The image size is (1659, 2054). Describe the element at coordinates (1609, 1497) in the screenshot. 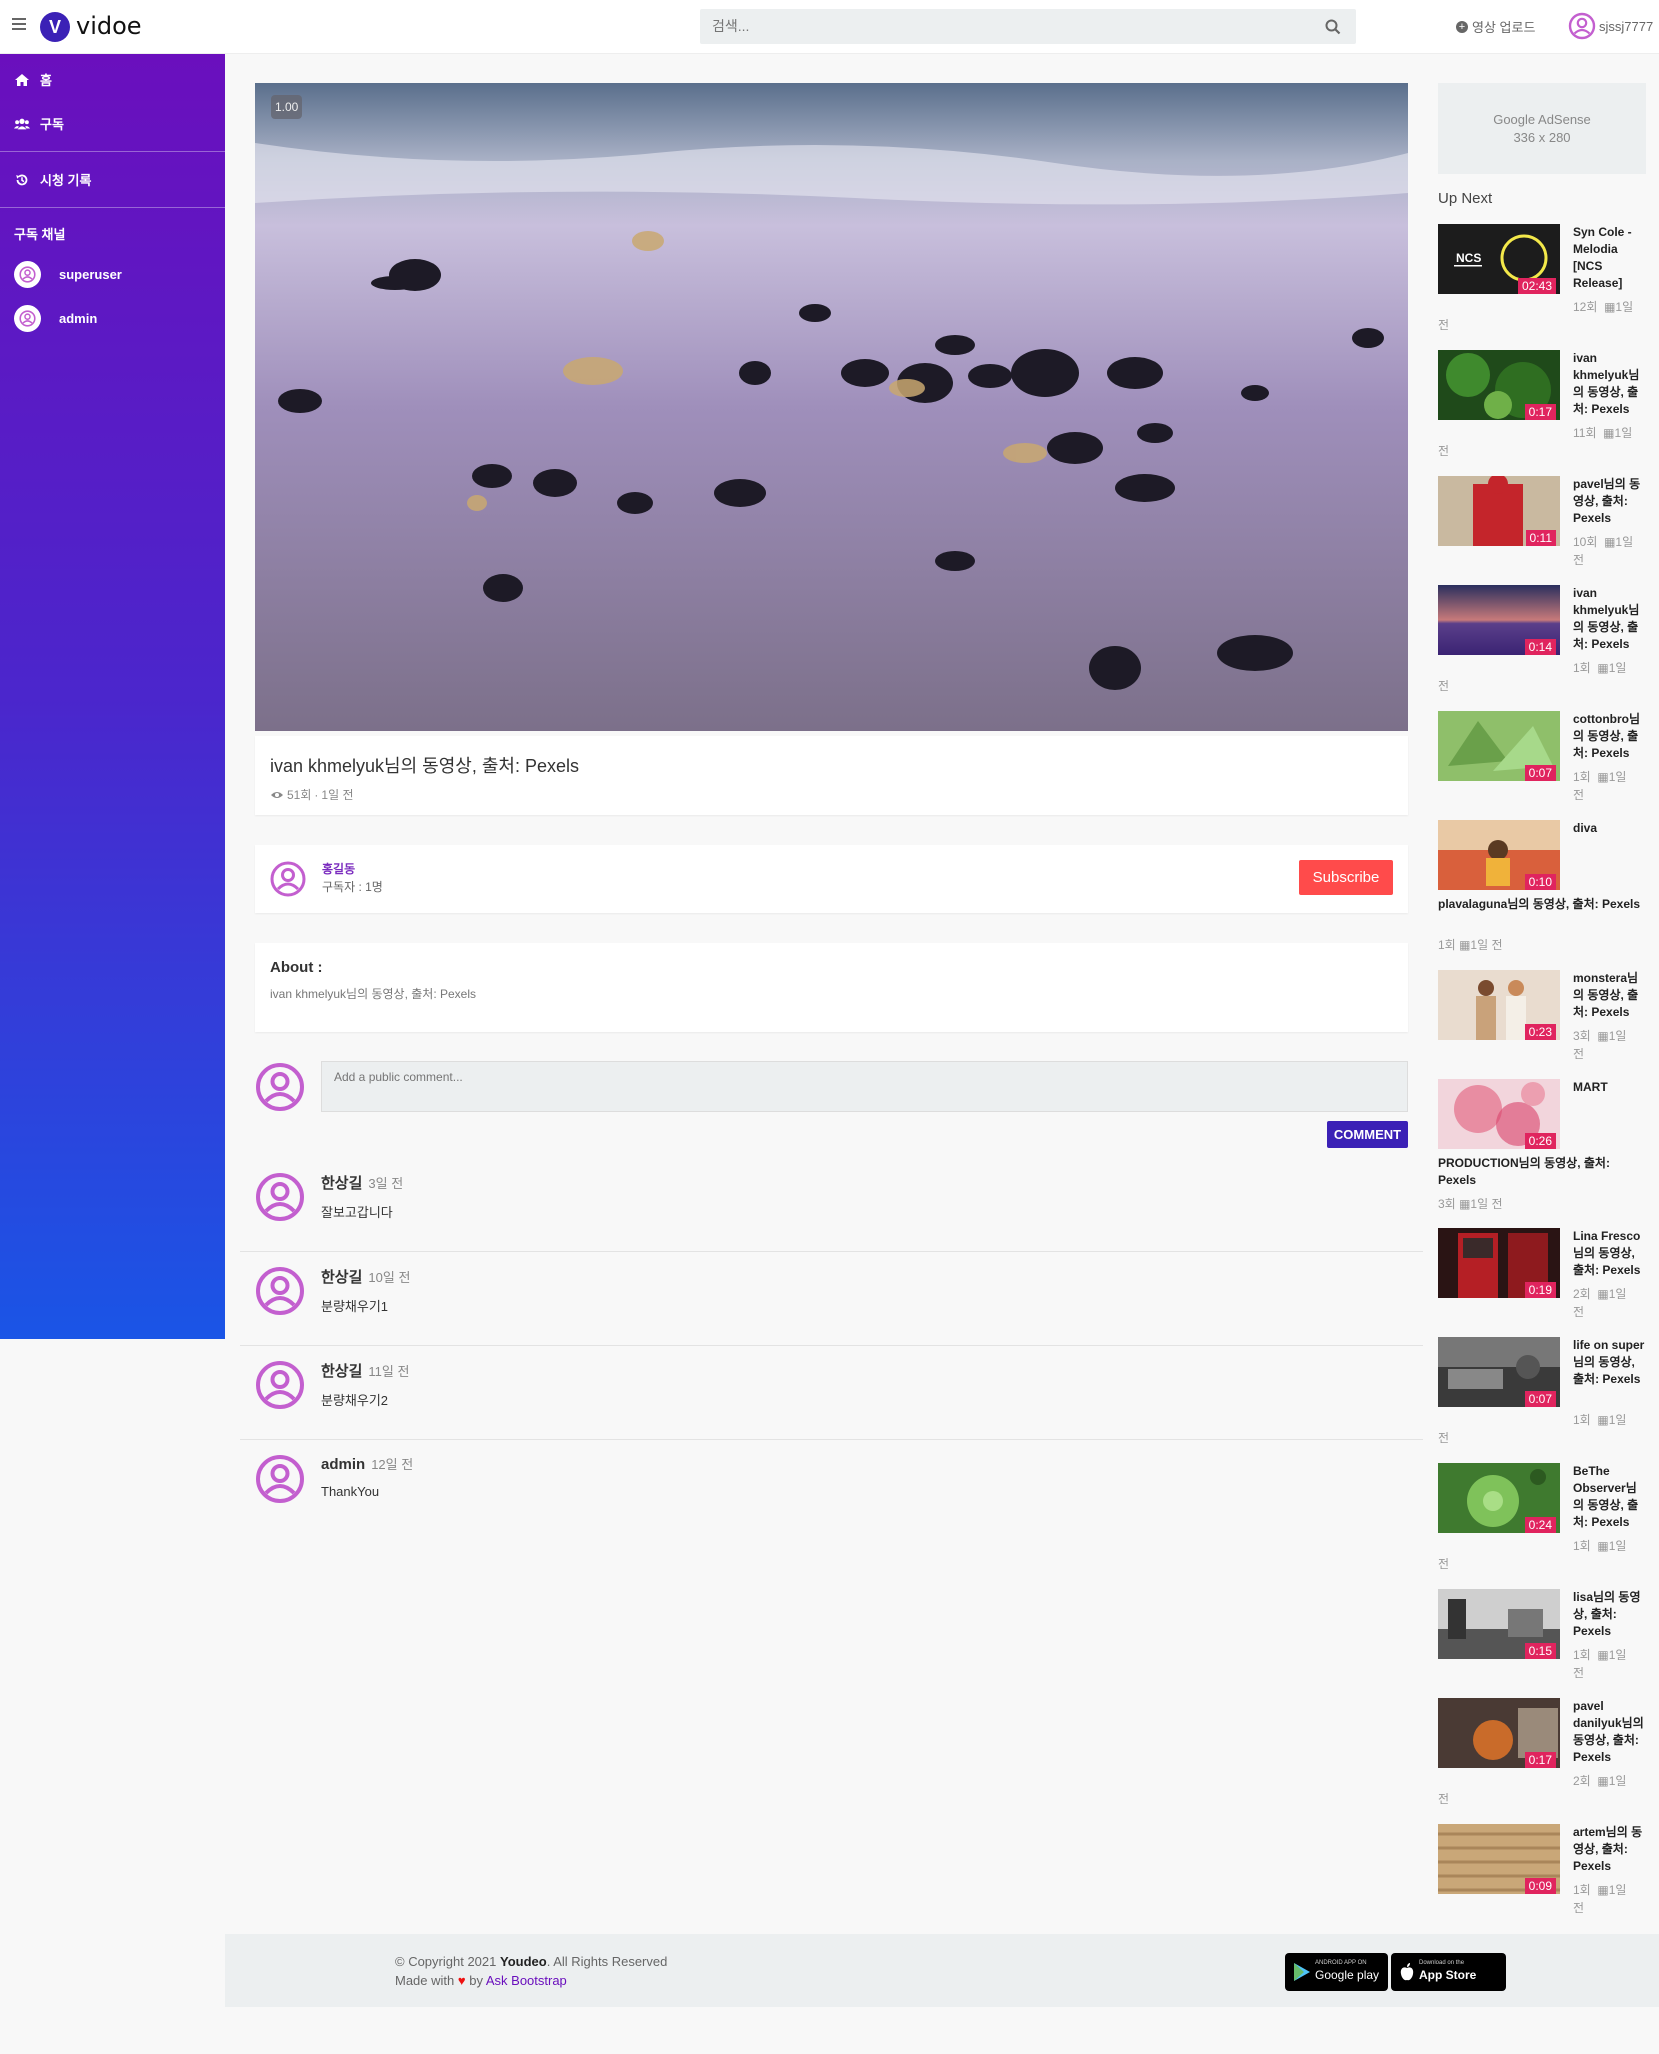

I see `up-next-title: BeThe Observer님의 동영상, 출처: Pexels` at that location.